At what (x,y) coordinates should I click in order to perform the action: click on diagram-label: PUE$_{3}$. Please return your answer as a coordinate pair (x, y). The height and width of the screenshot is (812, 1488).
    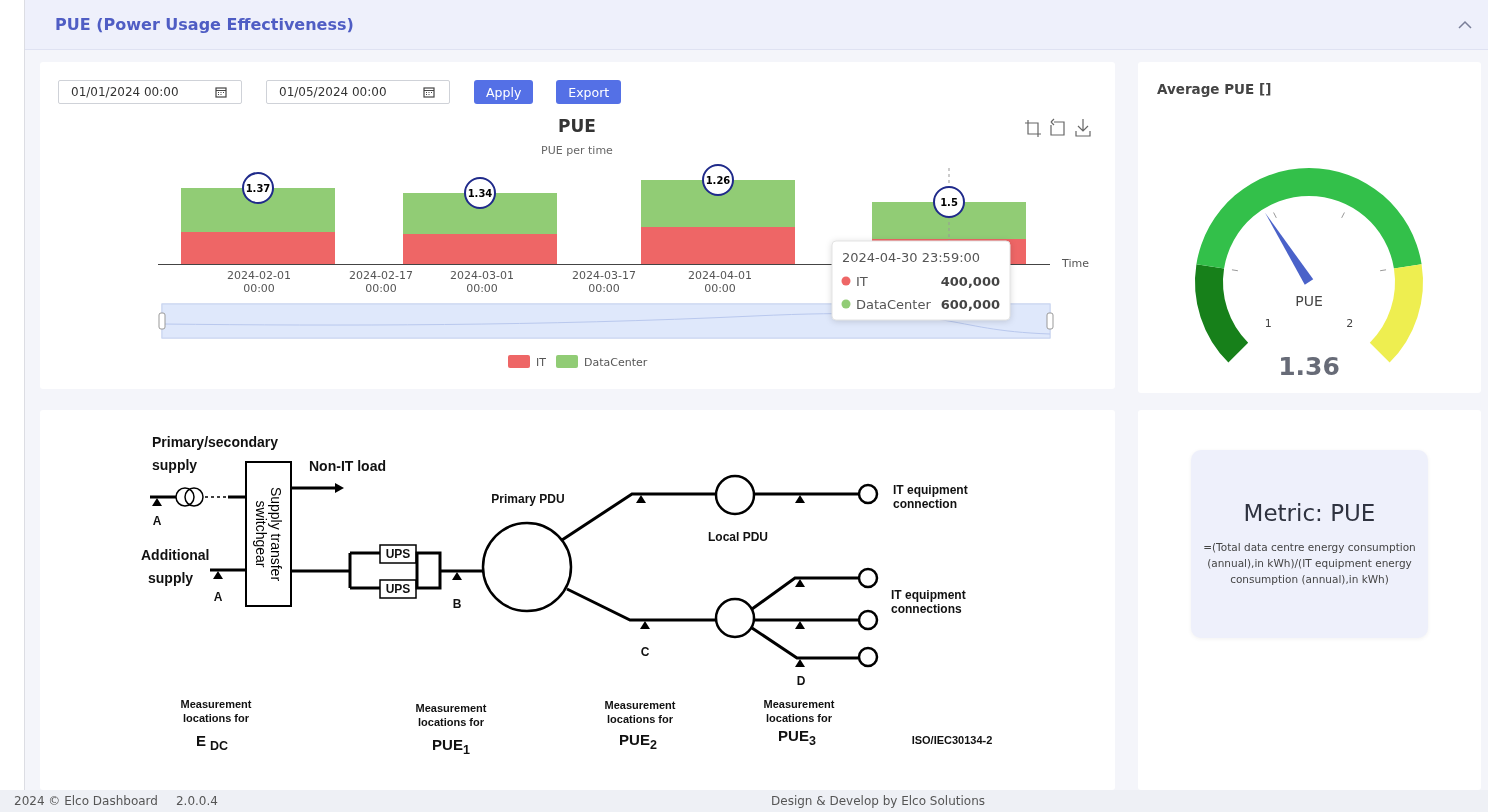
    Looking at the image, I should click on (797, 738).